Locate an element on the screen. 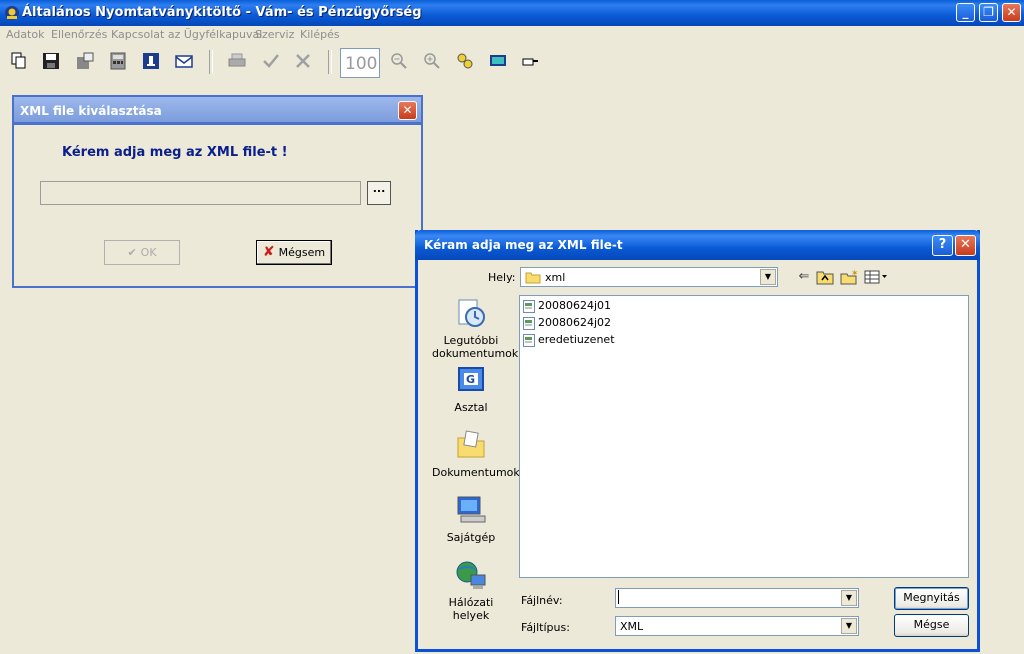 This screenshot has height=654, width=1024. look-in-dropdown: xml ▼ is located at coordinates (649, 277).